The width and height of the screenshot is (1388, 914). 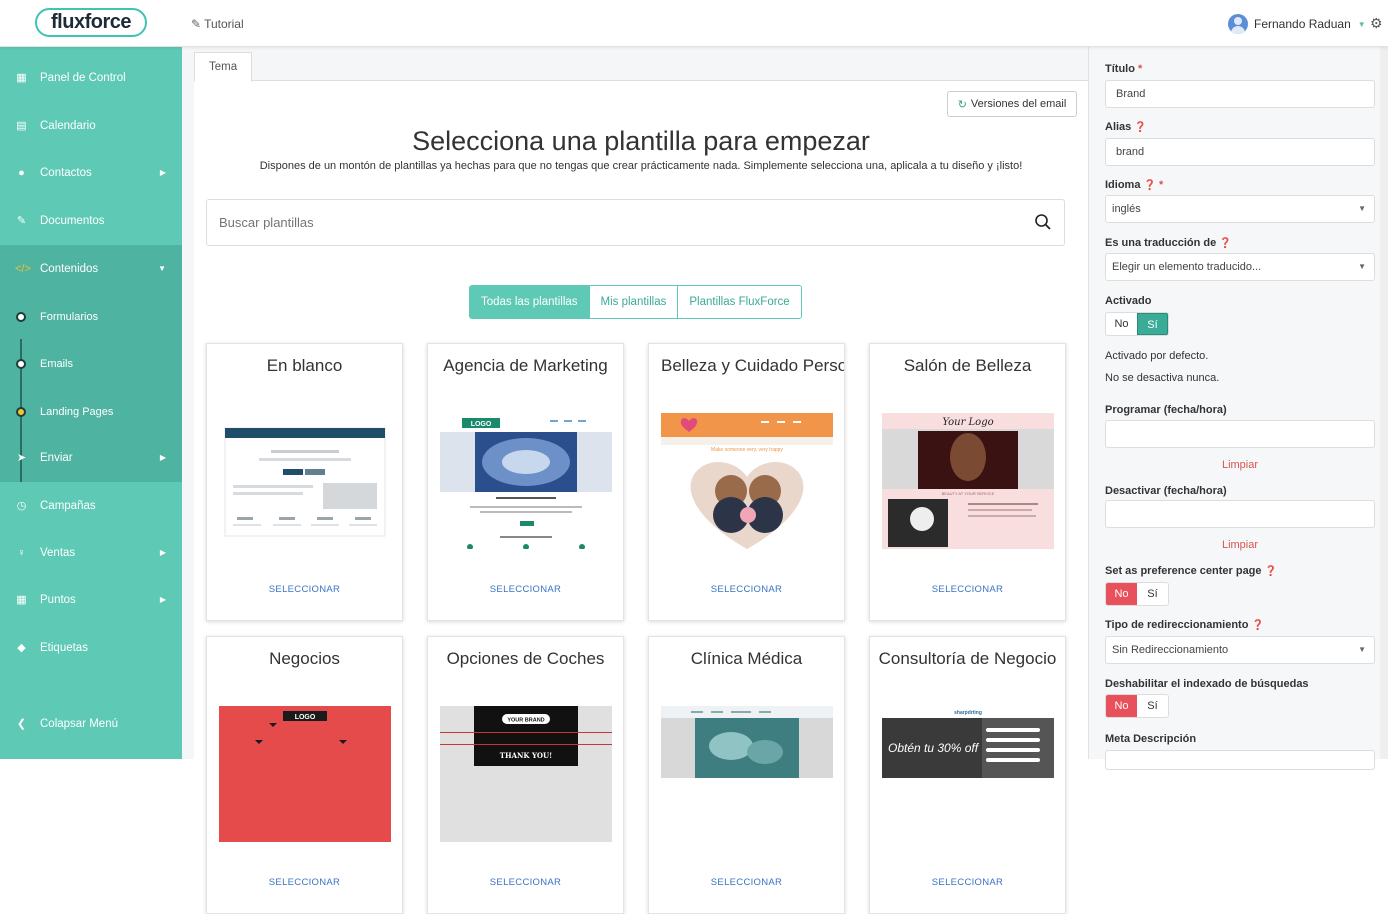 I want to click on user-menu: Fernando Raduan ▼, so click(x=1297, y=24).